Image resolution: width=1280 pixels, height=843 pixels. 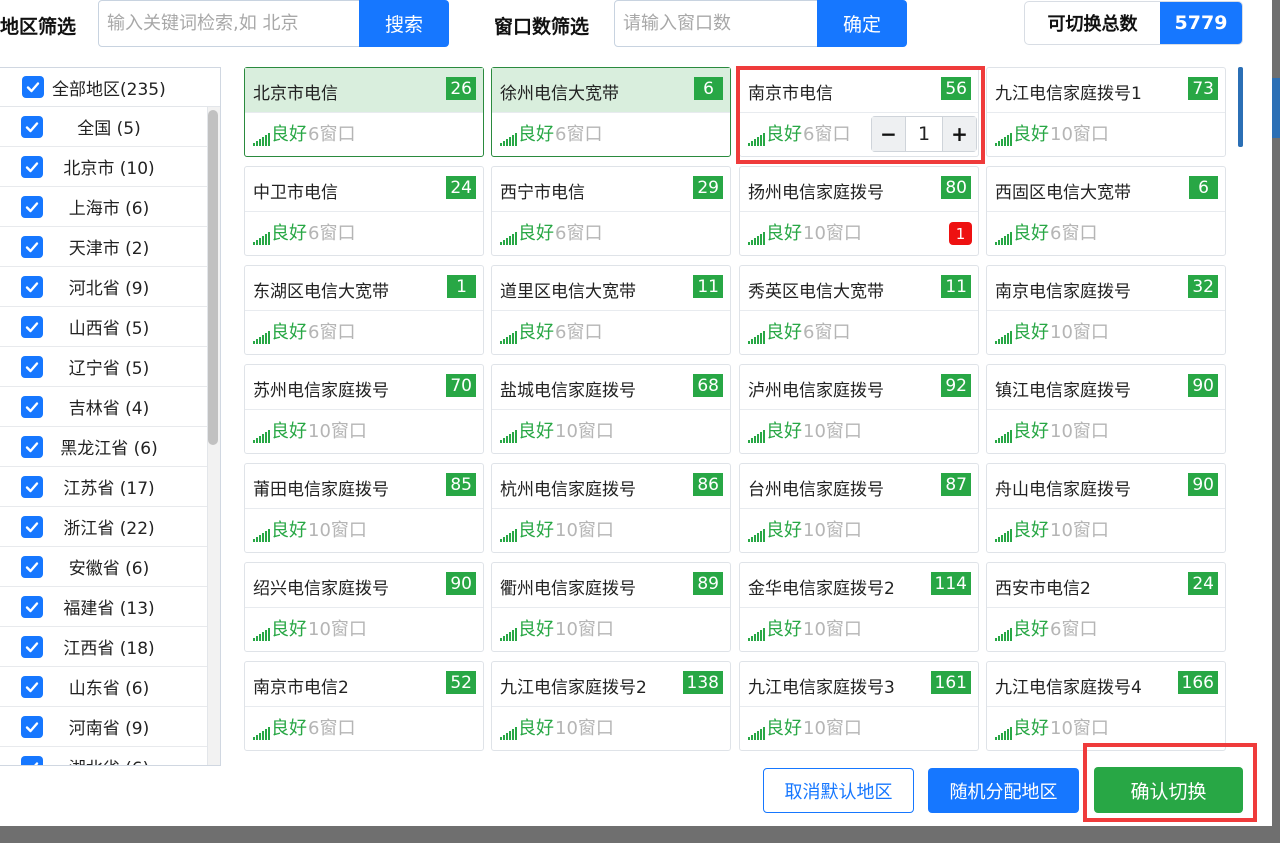 I want to click on region-card: 九江电信家庭拨号3 161 良好 10窗口, so click(x=859, y=706).